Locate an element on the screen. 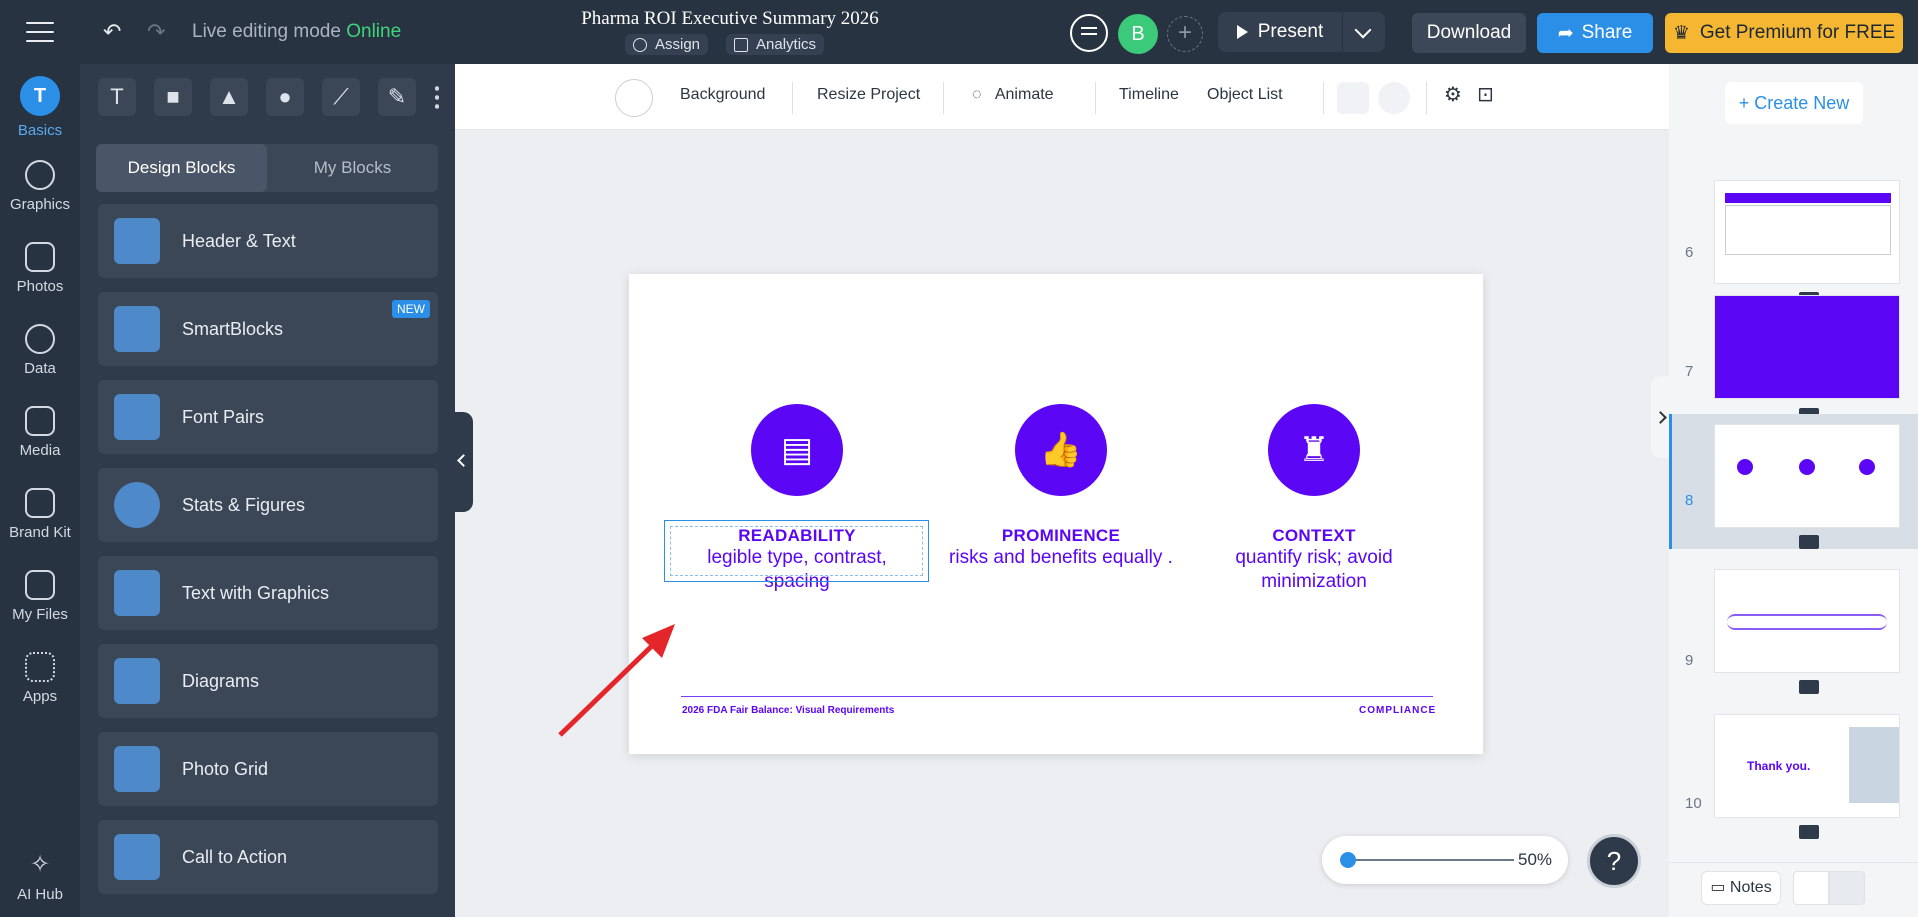  comments-icon is located at coordinates (1089, 33).